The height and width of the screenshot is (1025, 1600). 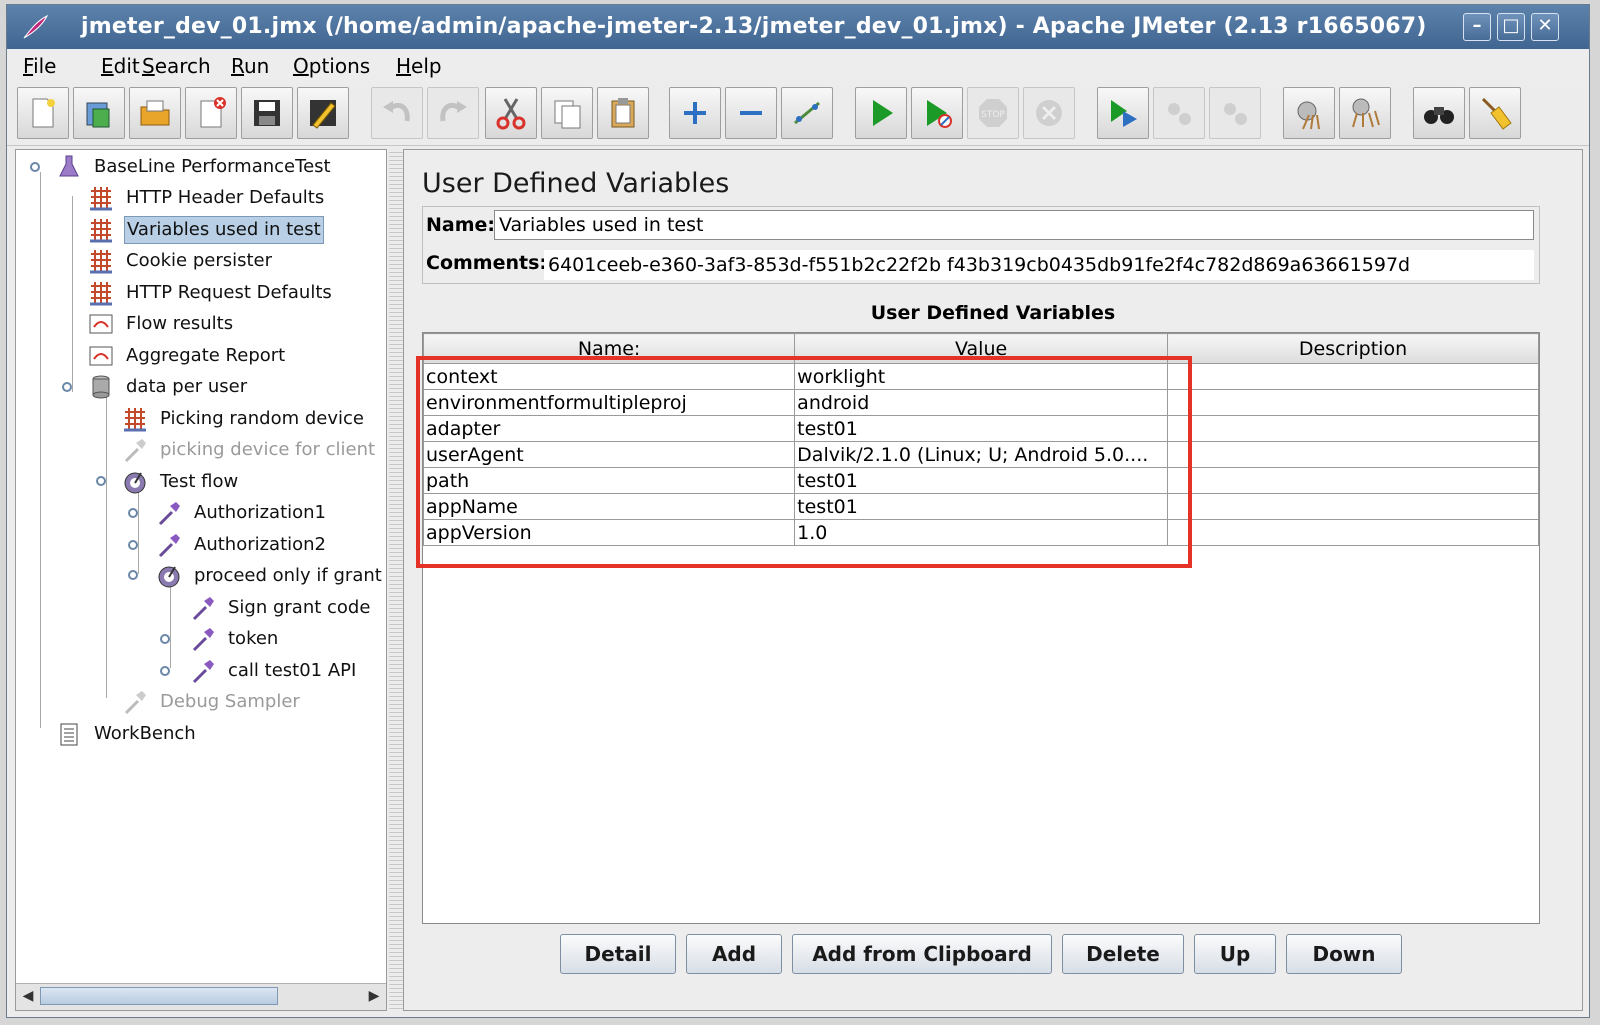 I want to click on broom-icon, so click(x=1496, y=113).